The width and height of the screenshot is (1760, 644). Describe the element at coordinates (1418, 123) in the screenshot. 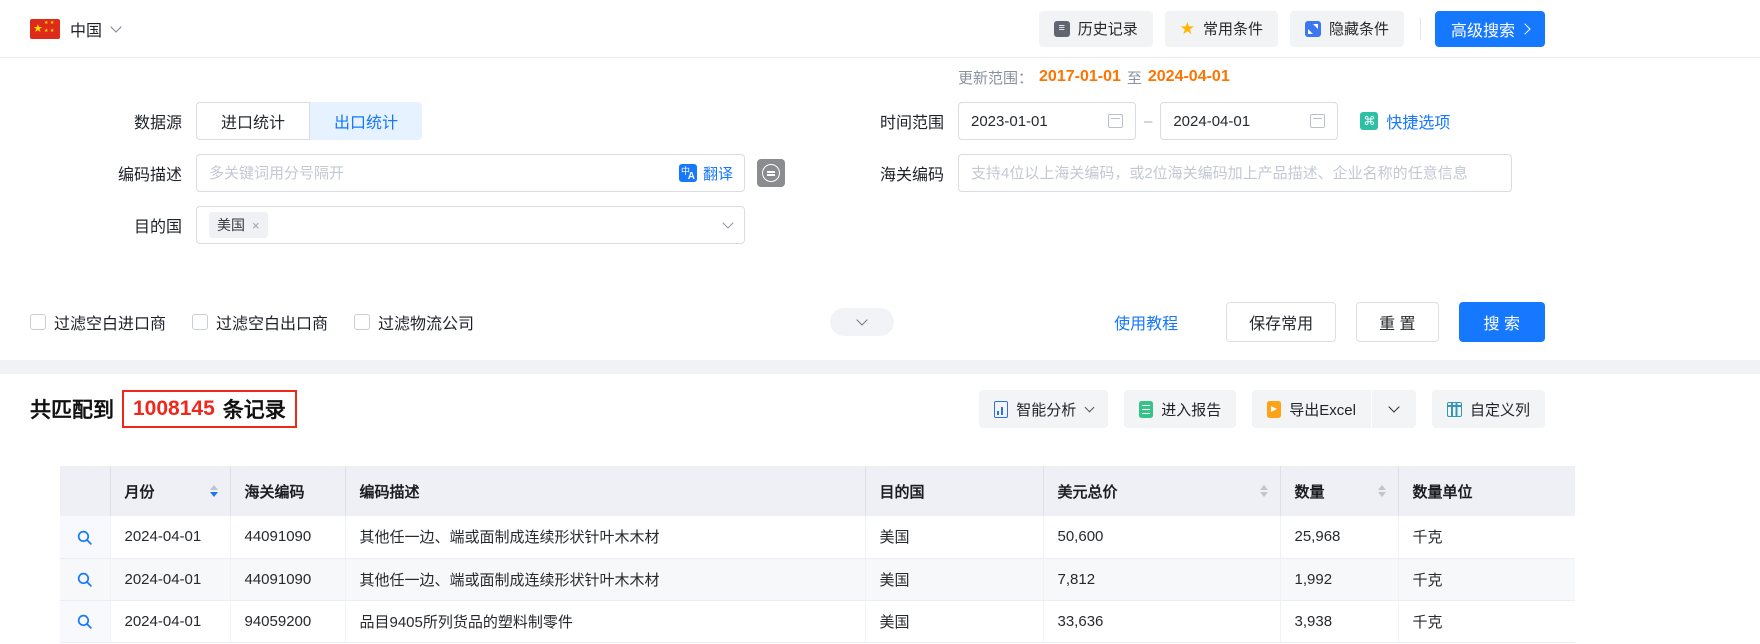

I see `quick-options-label: 快捷选项` at that location.